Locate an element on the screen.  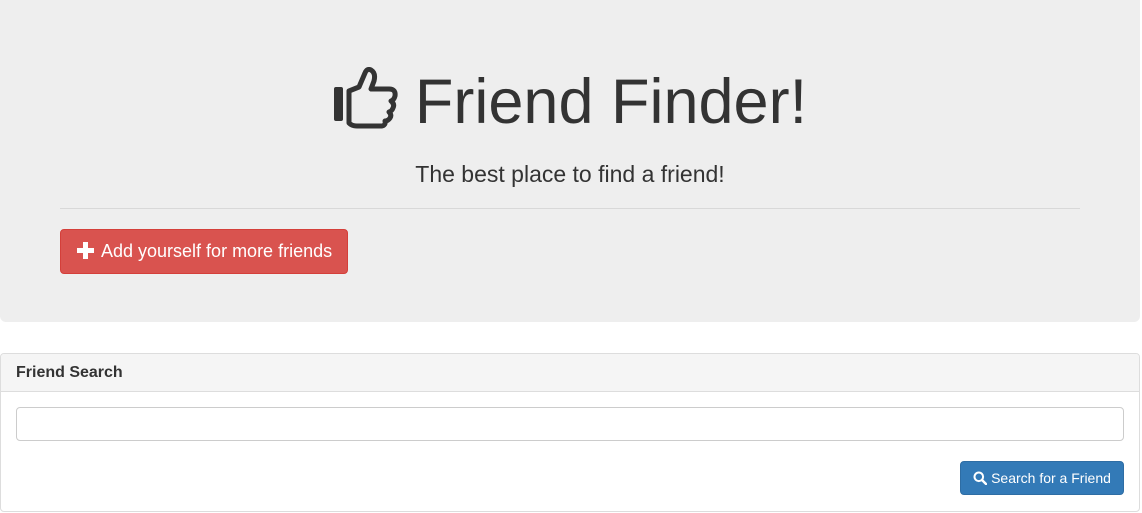
divider is located at coordinates (570, 208).